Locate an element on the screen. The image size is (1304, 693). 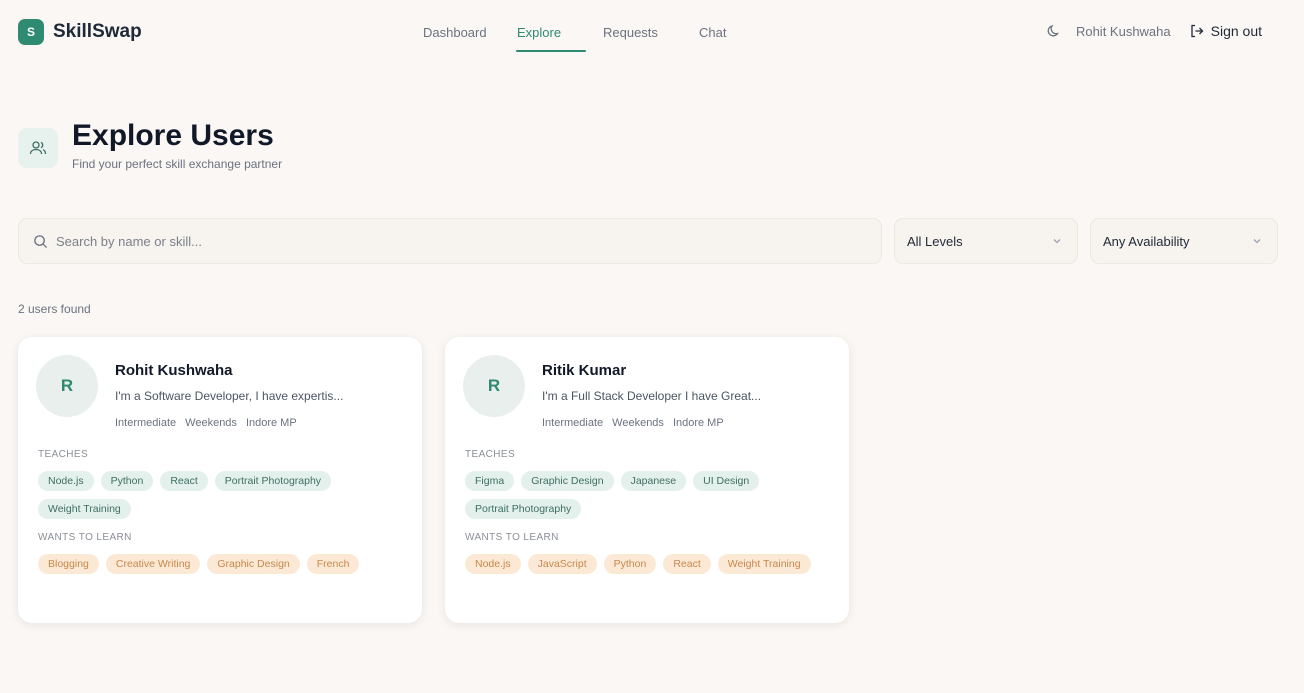
nav-dashboard: Dashboard is located at coordinates (461, 35).